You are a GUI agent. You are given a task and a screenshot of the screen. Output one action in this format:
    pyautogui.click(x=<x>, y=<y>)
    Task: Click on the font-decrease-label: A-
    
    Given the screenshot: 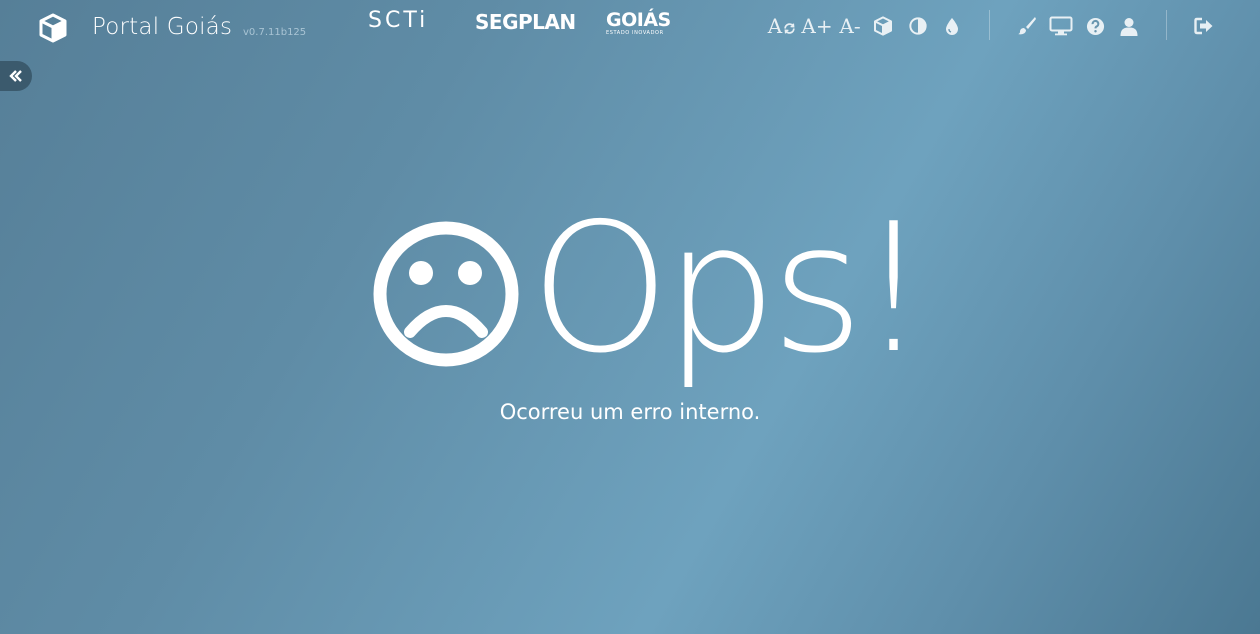 What is the action you would take?
    pyautogui.click(x=850, y=26)
    